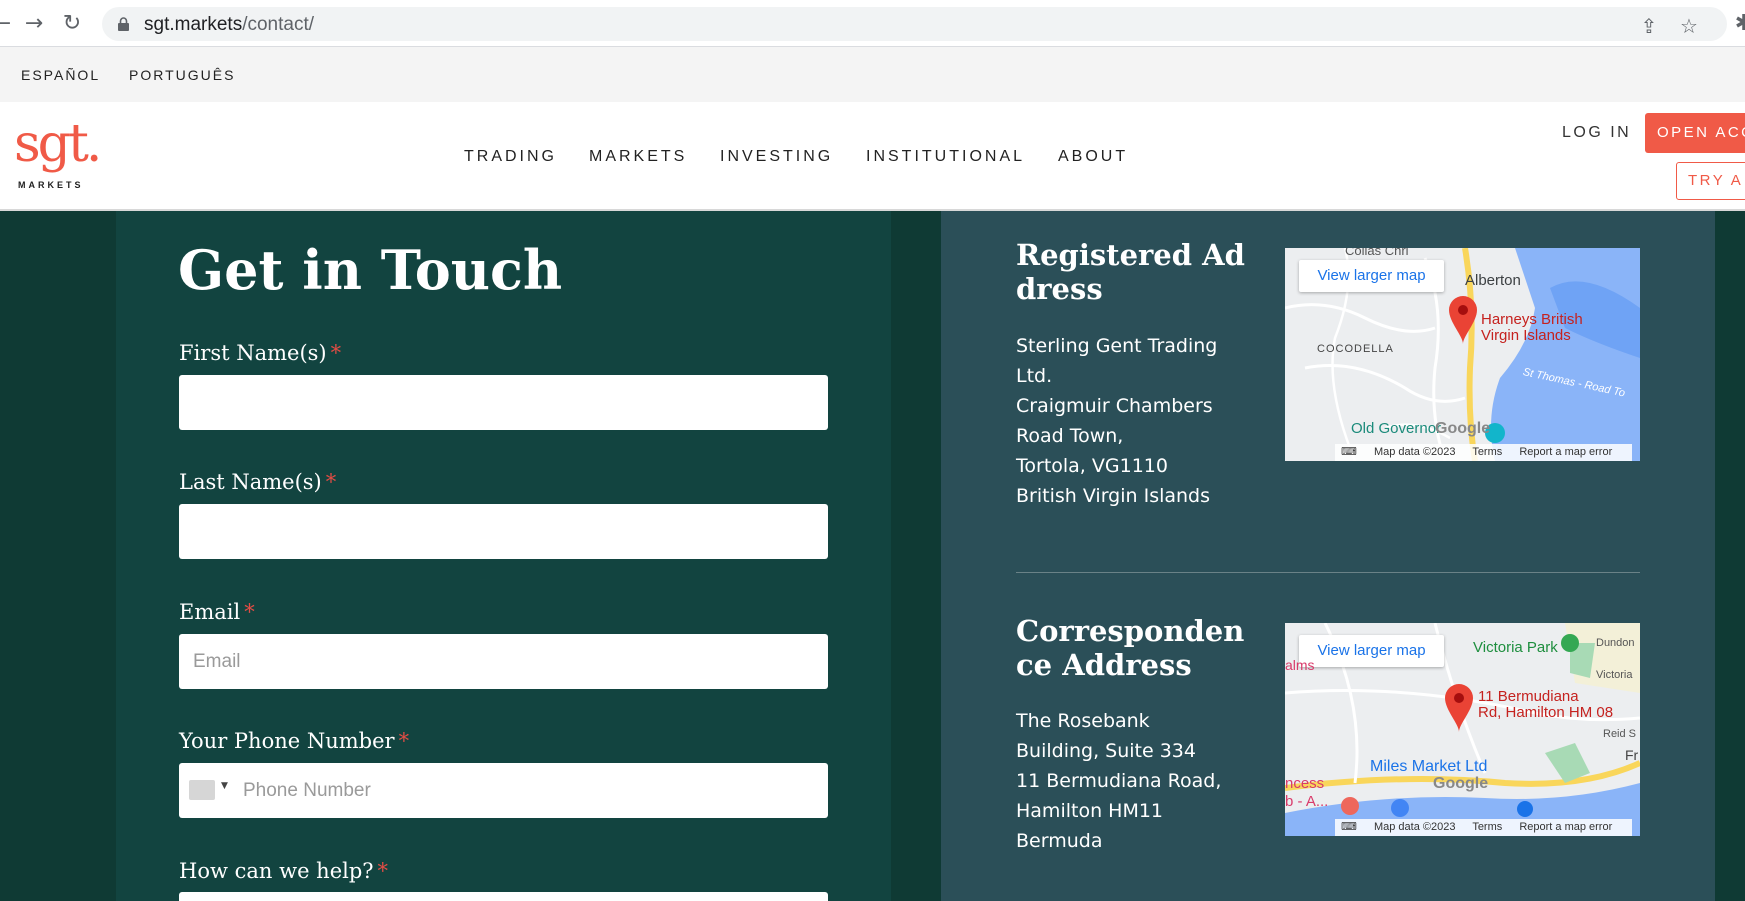  What do you see at coordinates (1710, 181) in the screenshot?
I see `try-demo-button: TRY A` at bounding box center [1710, 181].